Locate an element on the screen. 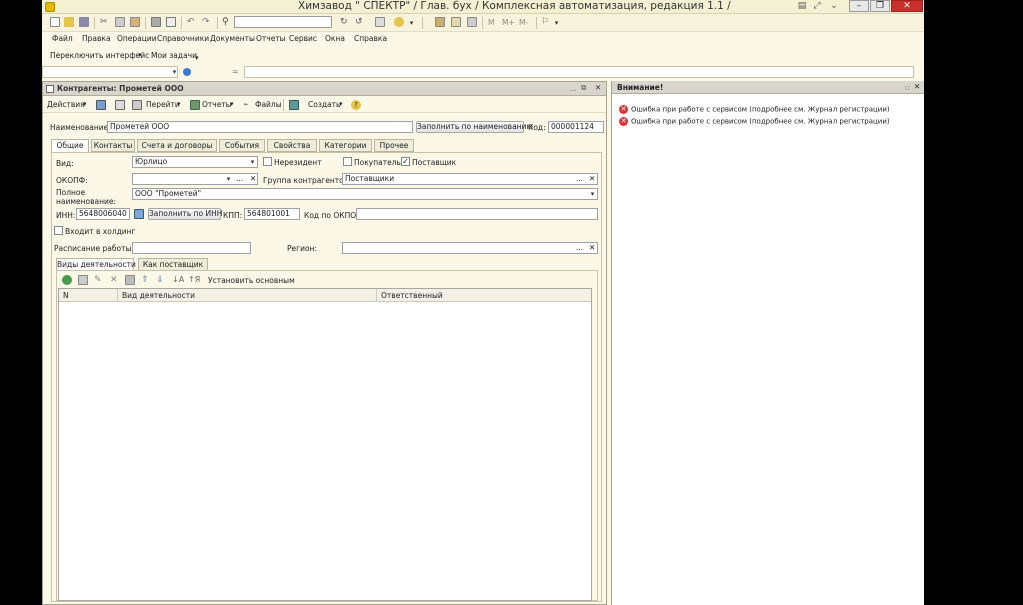 The width and height of the screenshot is (1023, 605). menu-windows: Окна is located at coordinates (335, 38).